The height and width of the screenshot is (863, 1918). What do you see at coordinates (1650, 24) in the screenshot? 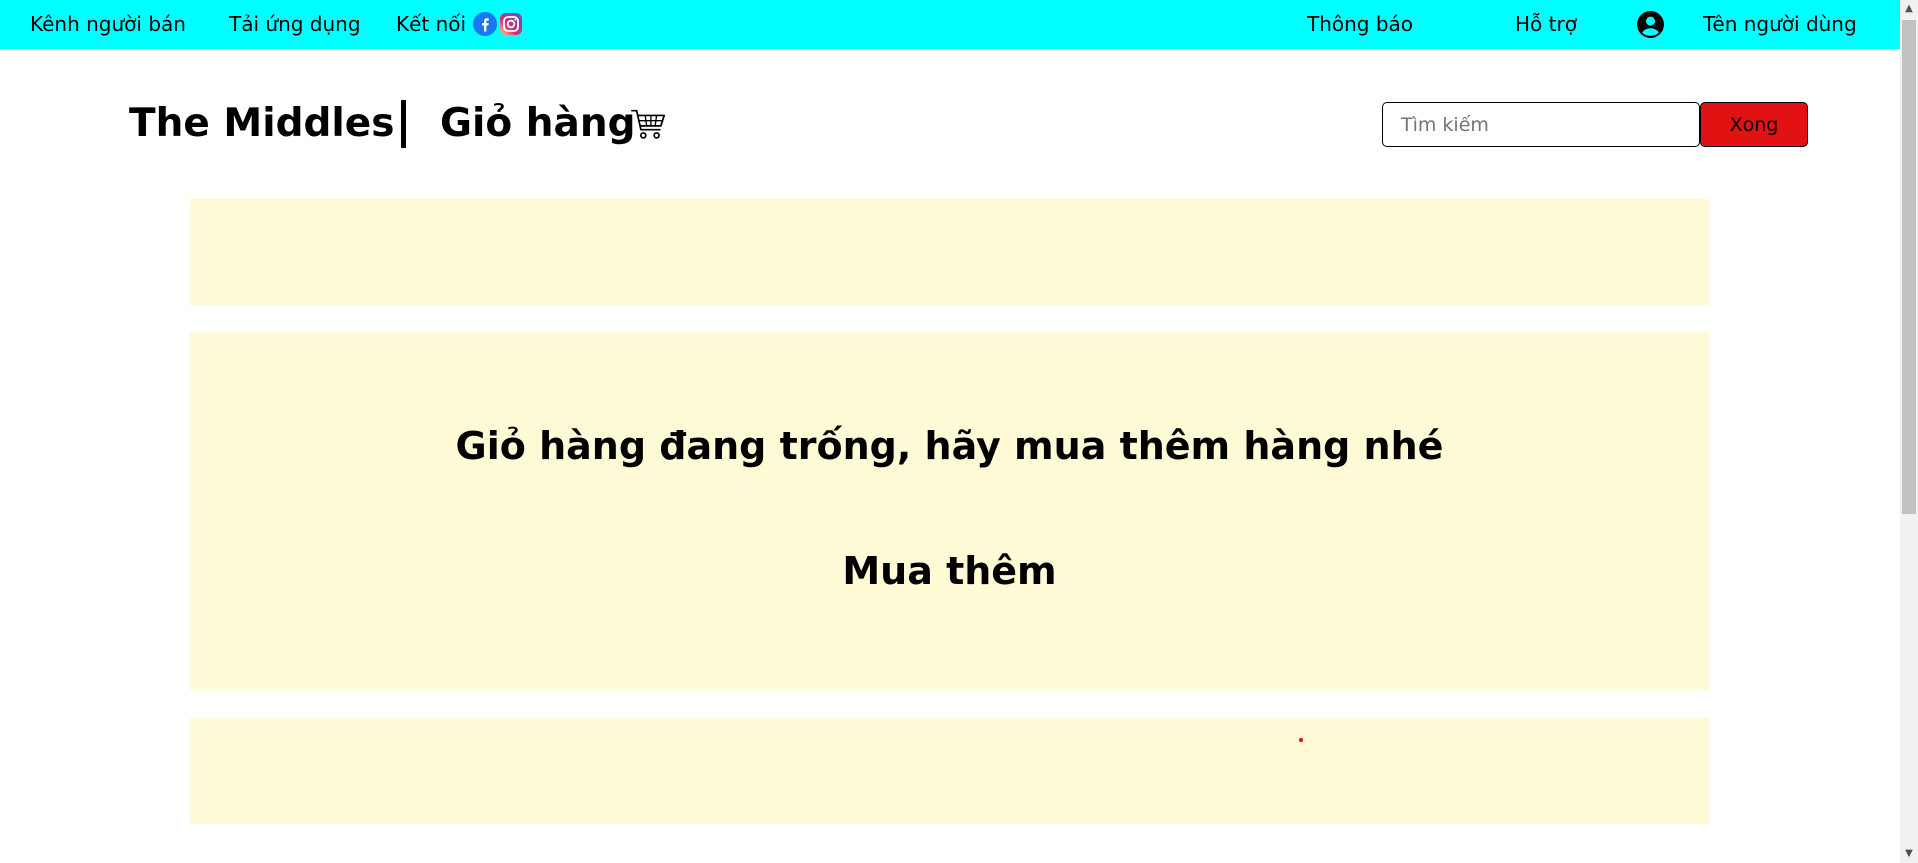
I see `user-circle-icon` at bounding box center [1650, 24].